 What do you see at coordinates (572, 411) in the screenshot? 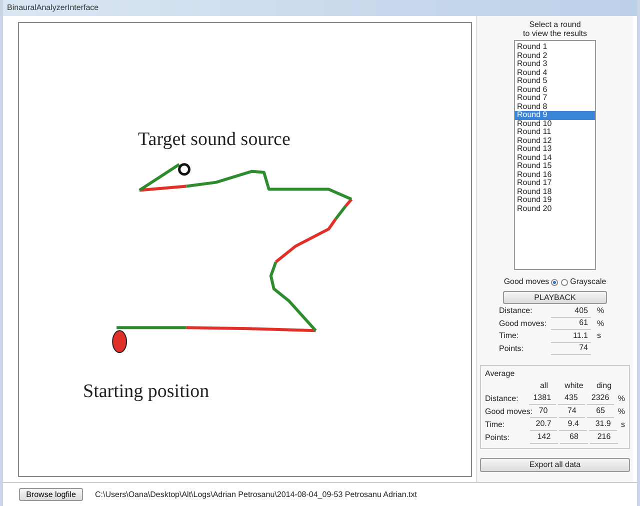
I see `table-cell: 74` at bounding box center [572, 411].